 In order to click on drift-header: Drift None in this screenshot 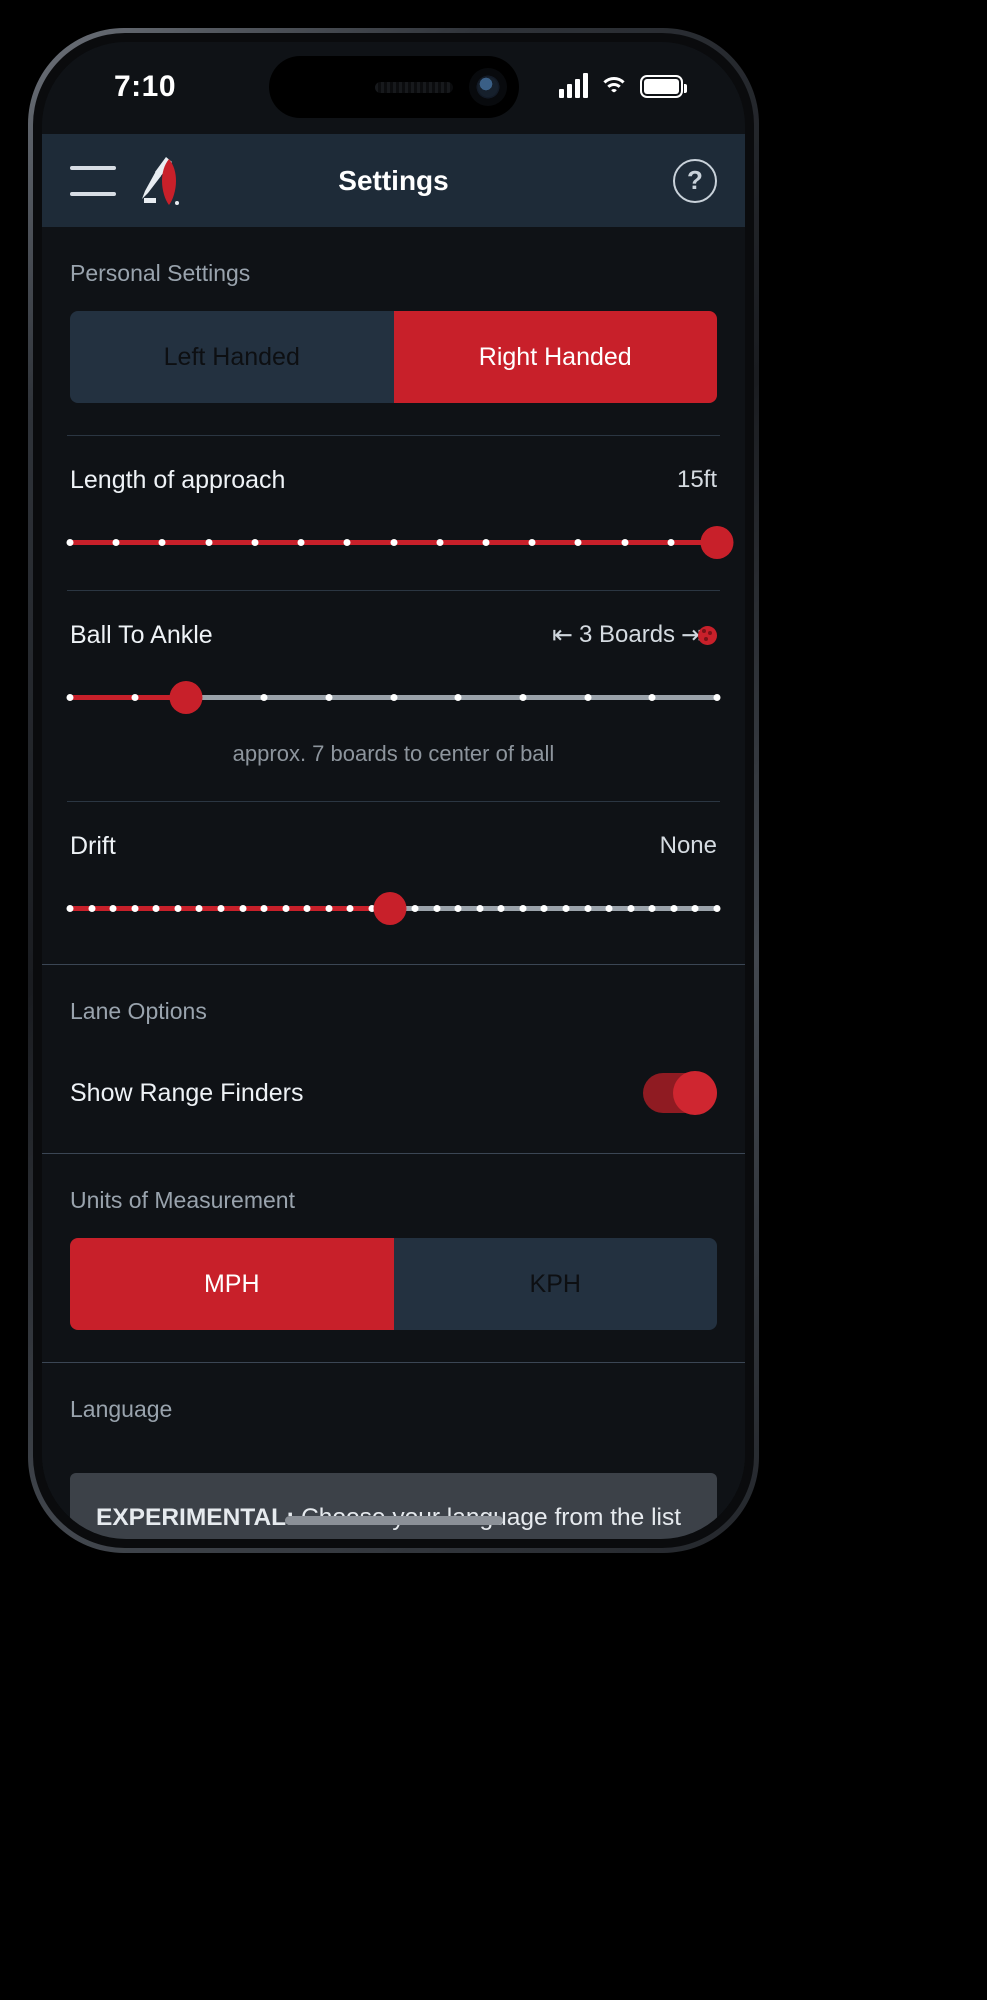, I will do `click(393, 846)`.